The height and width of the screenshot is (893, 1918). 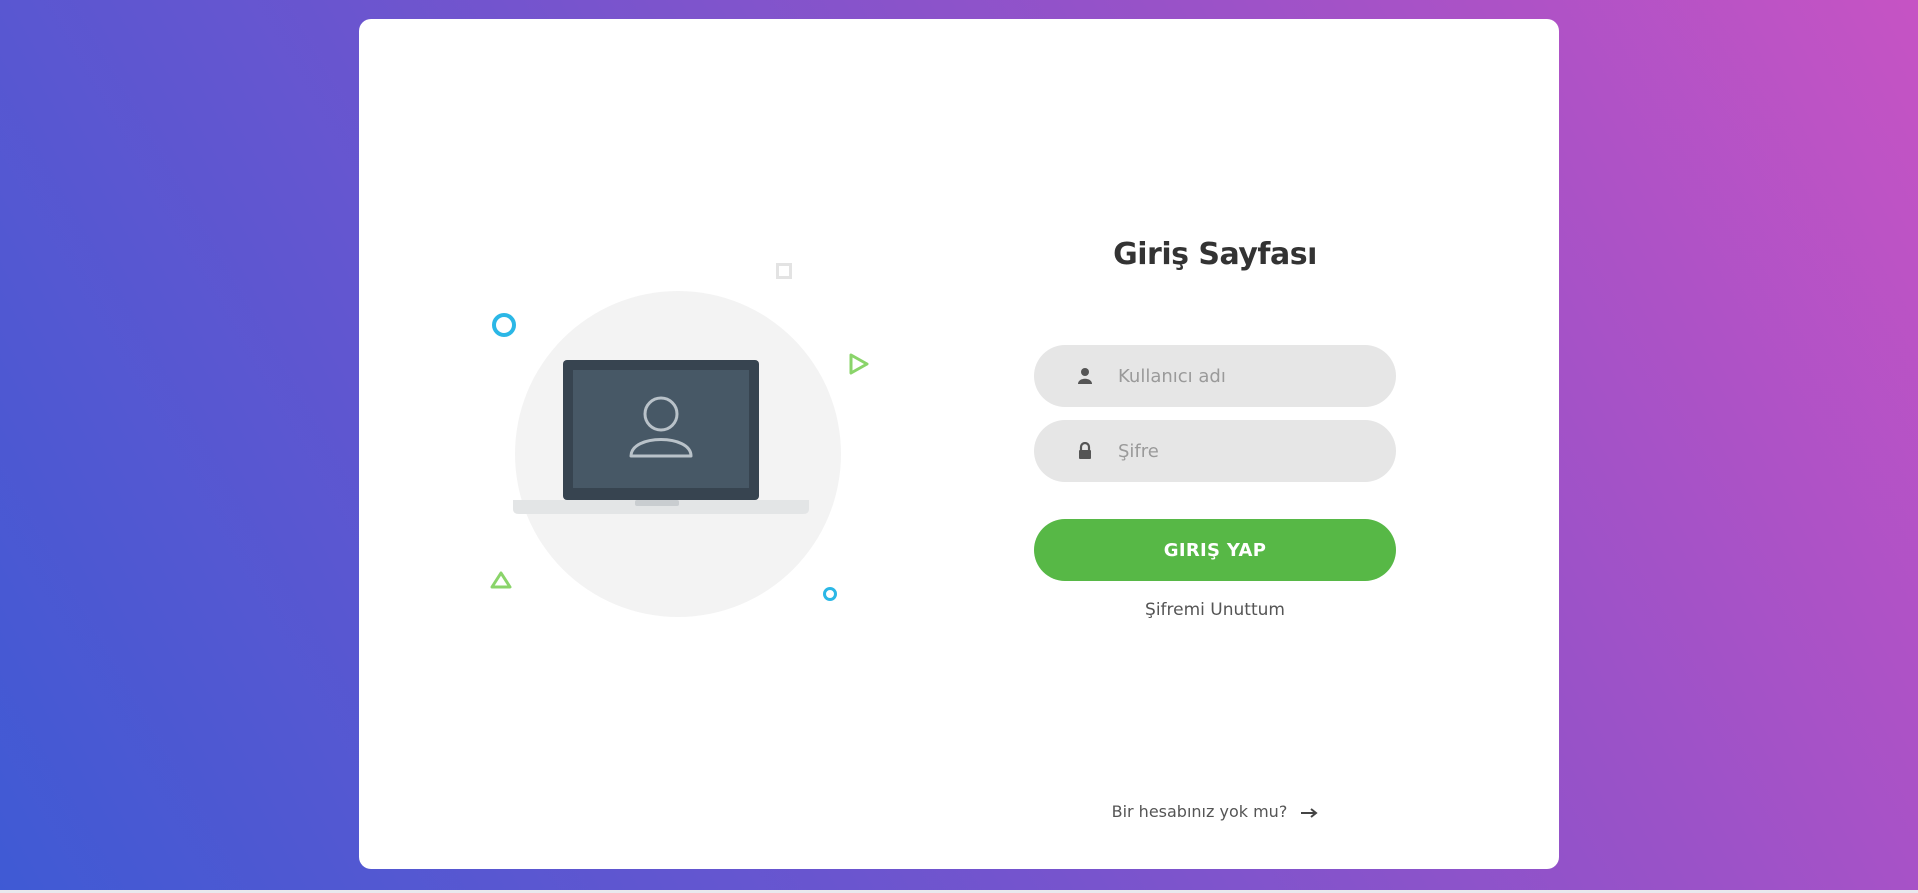 What do you see at coordinates (661, 437) in the screenshot?
I see `laptop-user-icon` at bounding box center [661, 437].